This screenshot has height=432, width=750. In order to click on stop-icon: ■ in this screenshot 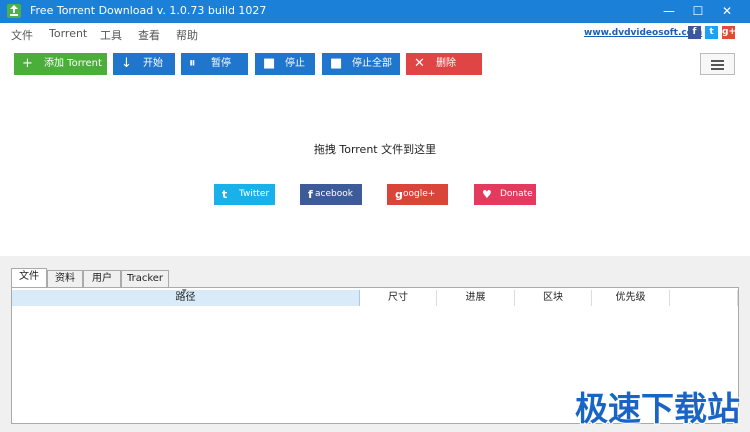, I will do `click(269, 63)`.